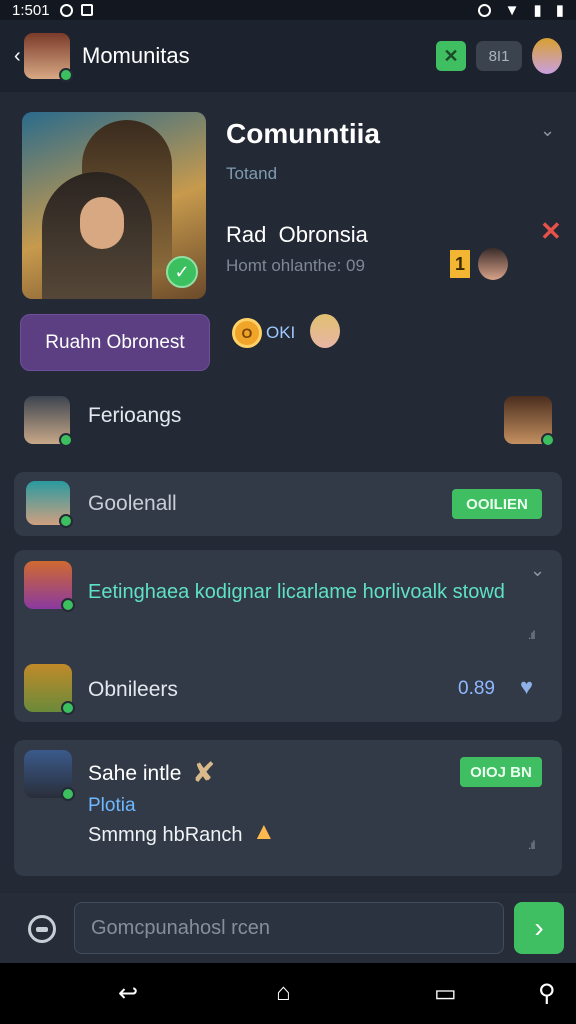  What do you see at coordinates (66, 10) in the screenshot?
I see `record-icon` at bounding box center [66, 10].